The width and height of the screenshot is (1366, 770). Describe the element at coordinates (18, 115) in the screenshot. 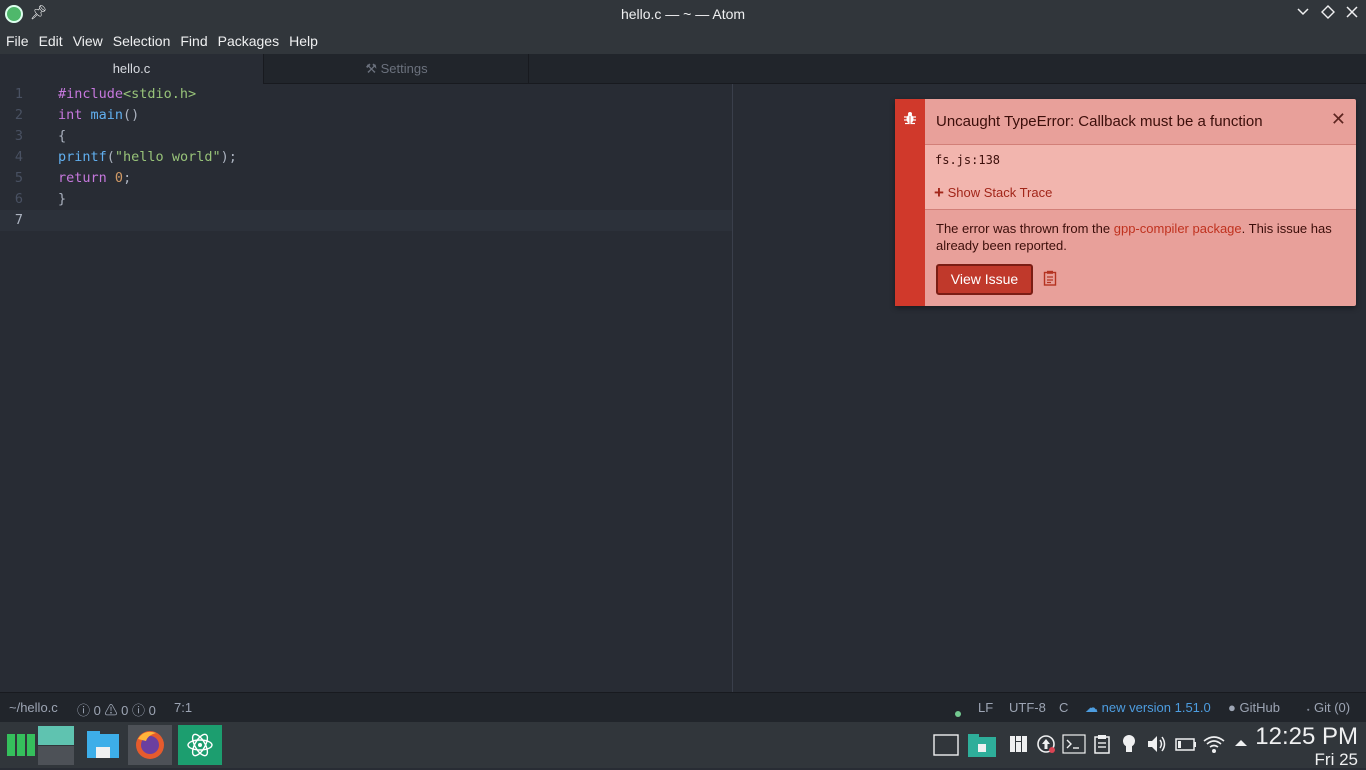

I see `line-number: 2` at that location.